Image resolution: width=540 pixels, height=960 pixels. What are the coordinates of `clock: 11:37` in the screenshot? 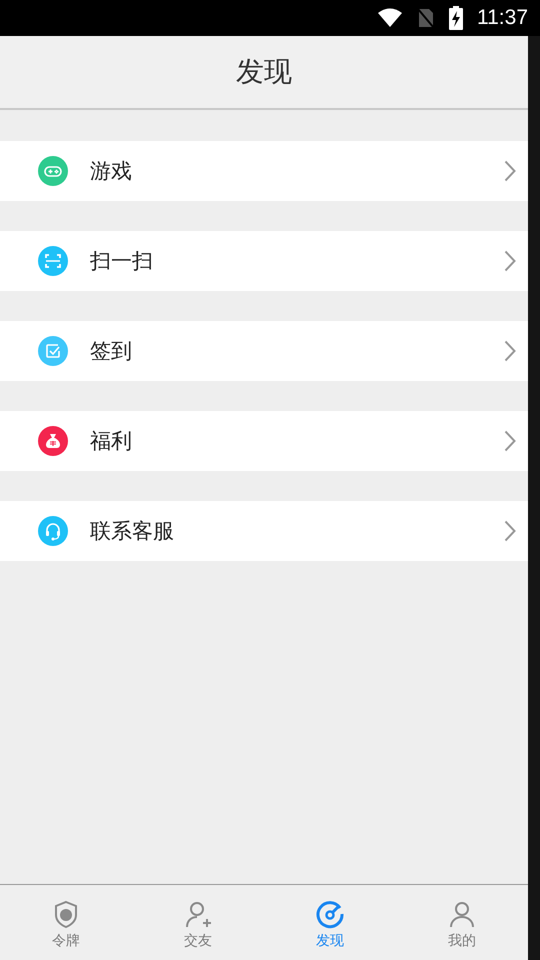 It's located at (502, 18).